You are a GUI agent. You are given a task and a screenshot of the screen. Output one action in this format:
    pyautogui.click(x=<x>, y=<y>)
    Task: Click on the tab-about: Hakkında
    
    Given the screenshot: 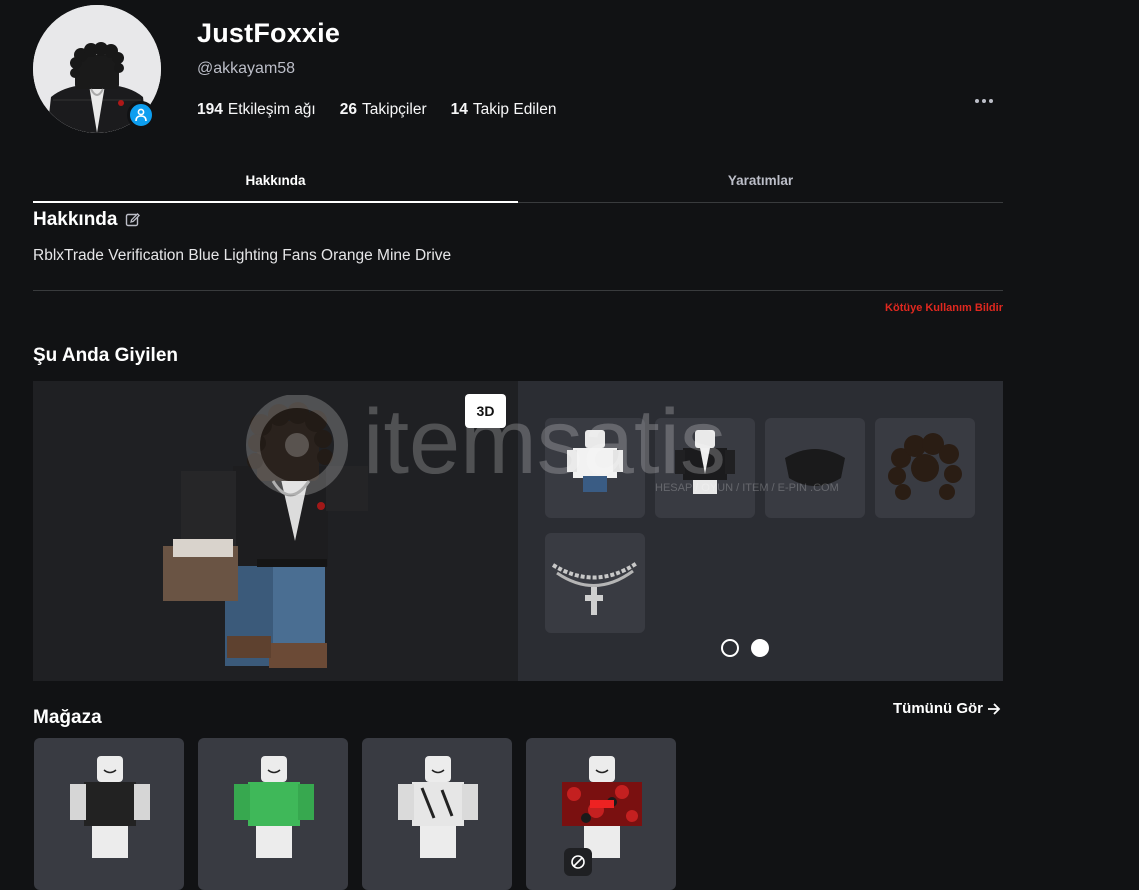 What is the action you would take?
    pyautogui.click(x=275, y=180)
    